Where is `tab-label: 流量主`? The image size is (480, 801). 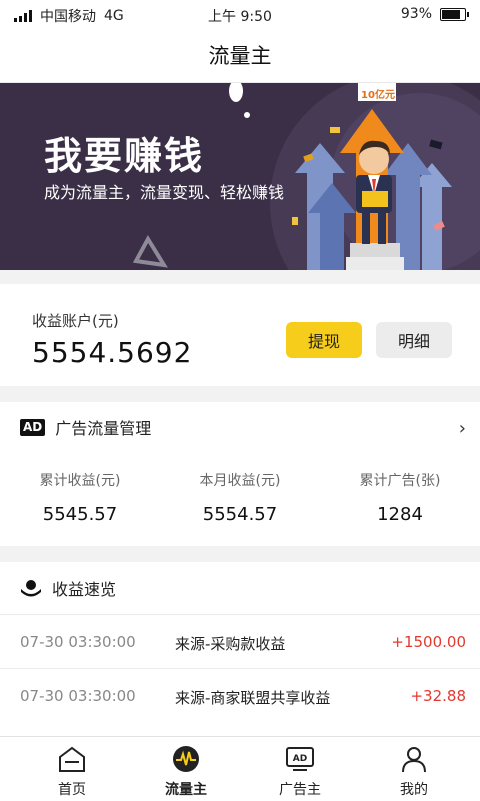
tab-label: 流量主 is located at coordinates (186, 790).